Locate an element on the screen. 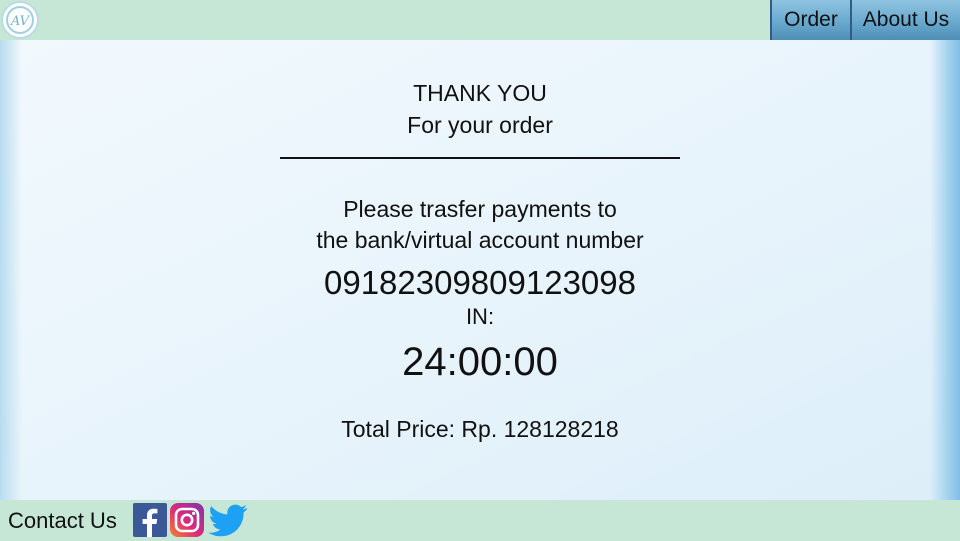 The height and width of the screenshot is (541, 960). about-us-nav-button: About Us is located at coordinates (905, 20).